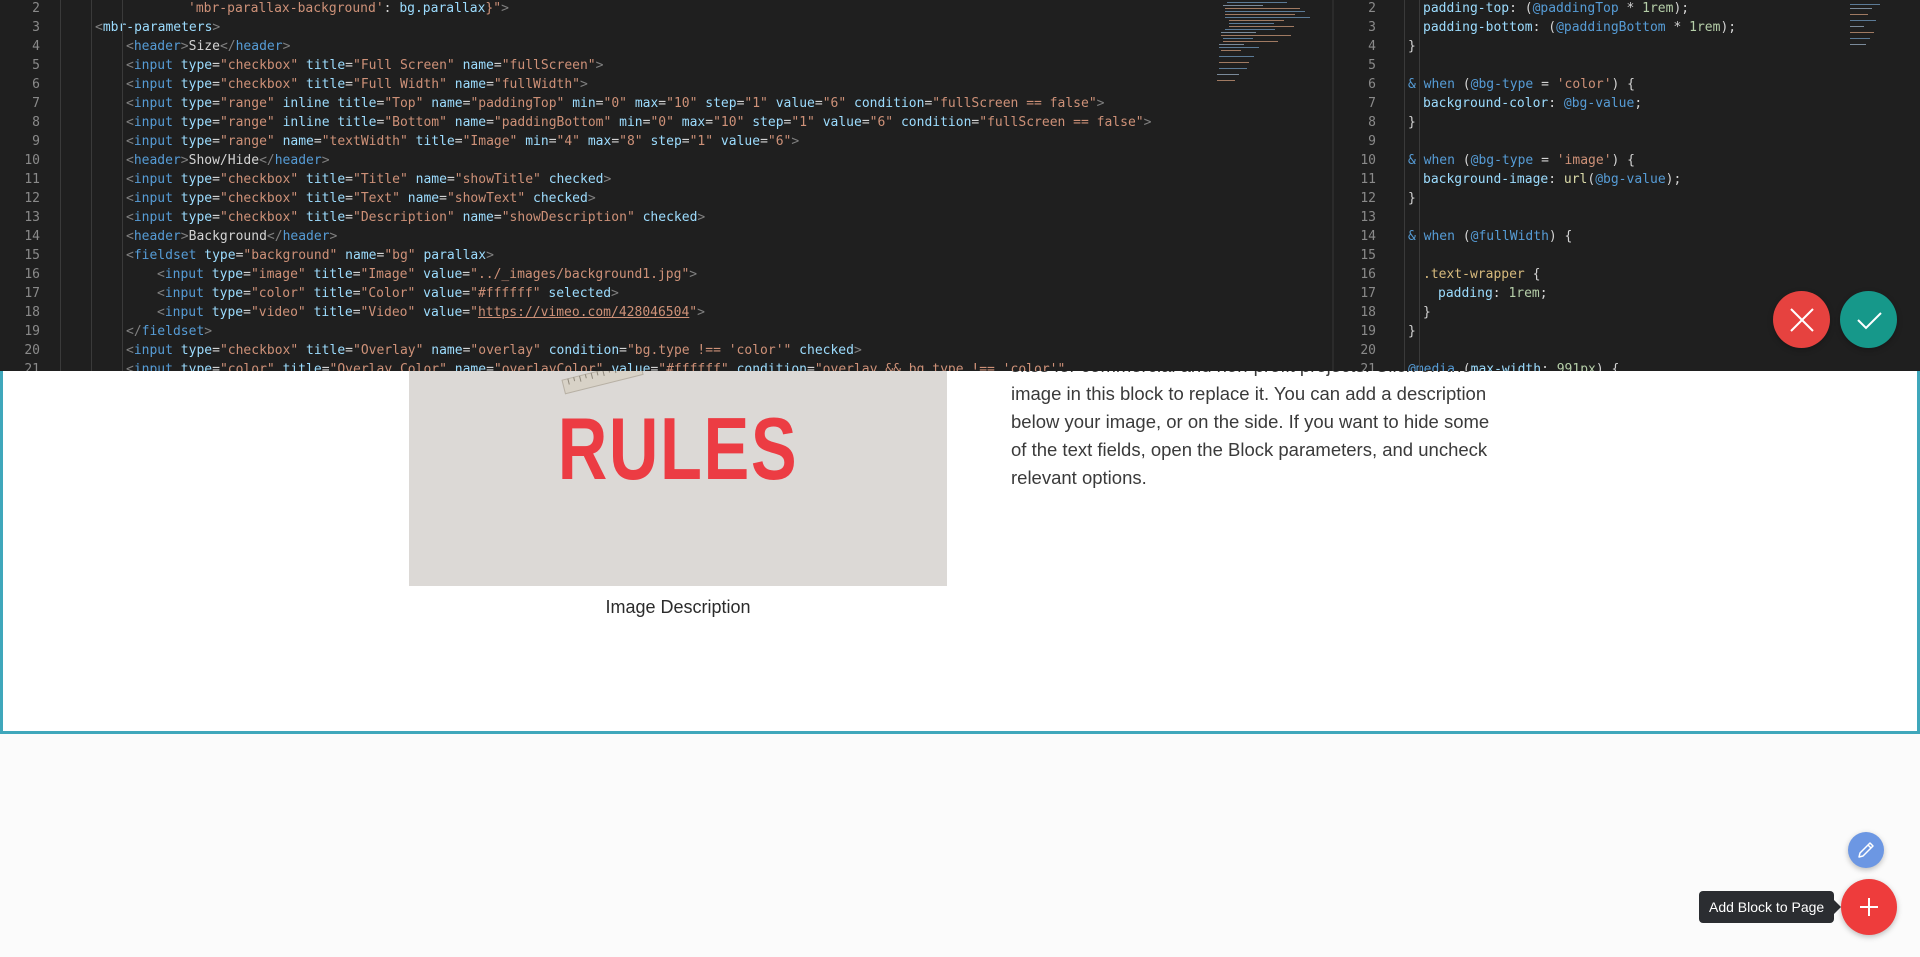 The height and width of the screenshot is (957, 1920). I want to click on line-number: 15, so click(32, 255).